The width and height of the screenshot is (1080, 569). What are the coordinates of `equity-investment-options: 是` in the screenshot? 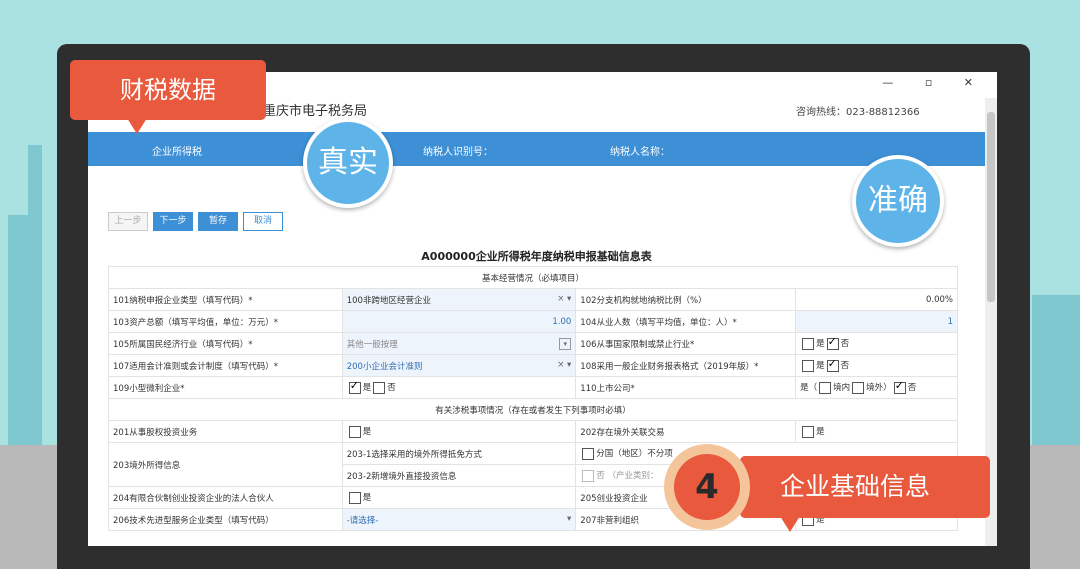 It's located at (459, 431).